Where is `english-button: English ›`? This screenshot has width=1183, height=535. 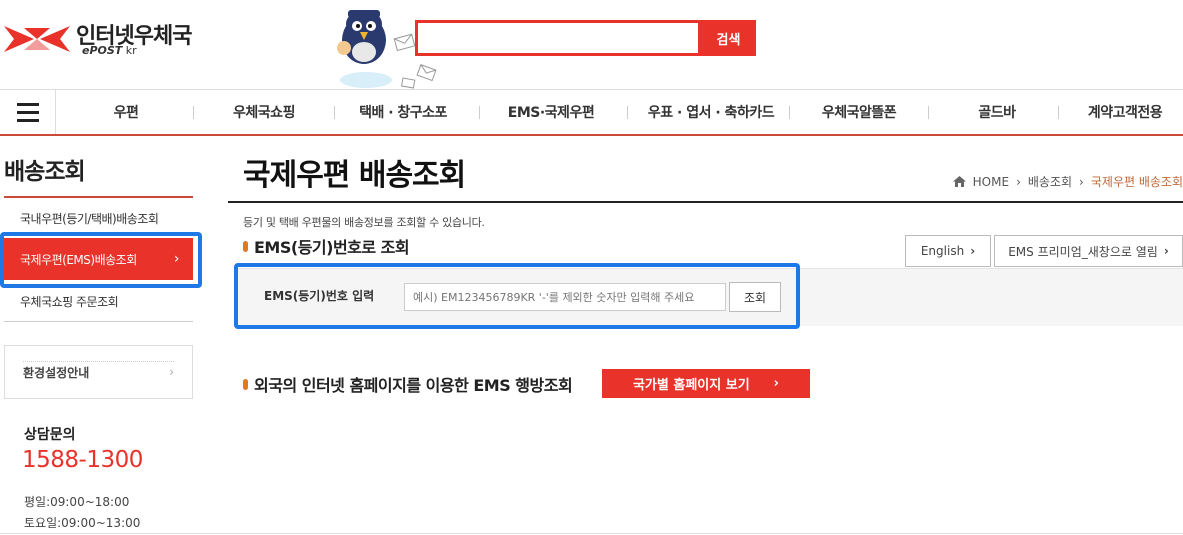
english-button: English › is located at coordinates (948, 251).